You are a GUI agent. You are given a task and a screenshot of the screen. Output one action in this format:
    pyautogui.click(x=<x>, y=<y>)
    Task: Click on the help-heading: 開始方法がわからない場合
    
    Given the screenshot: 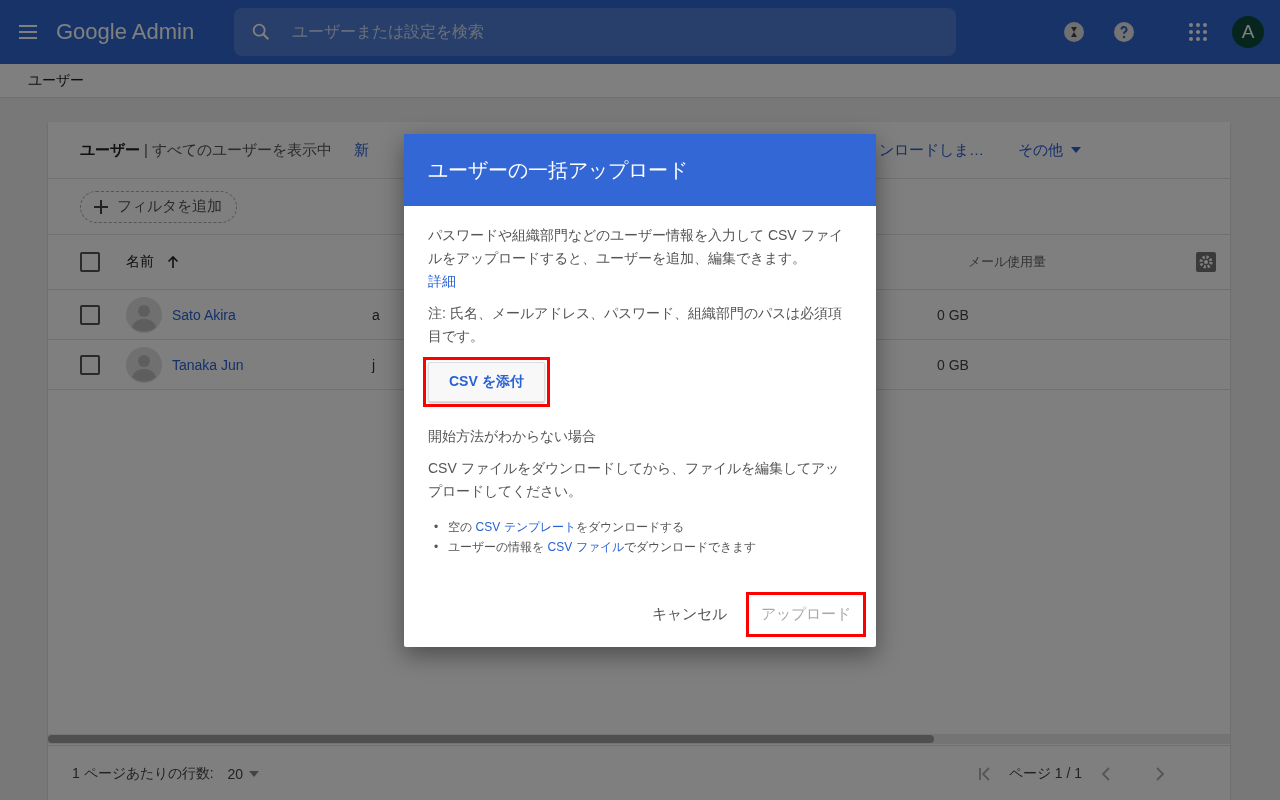 What is the action you would take?
    pyautogui.click(x=512, y=436)
    